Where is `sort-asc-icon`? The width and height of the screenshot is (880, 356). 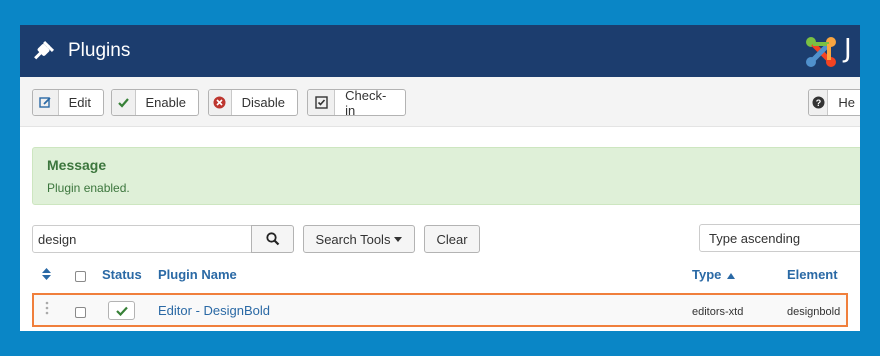 sort-asc-icon is located at coordinates (731, 276).